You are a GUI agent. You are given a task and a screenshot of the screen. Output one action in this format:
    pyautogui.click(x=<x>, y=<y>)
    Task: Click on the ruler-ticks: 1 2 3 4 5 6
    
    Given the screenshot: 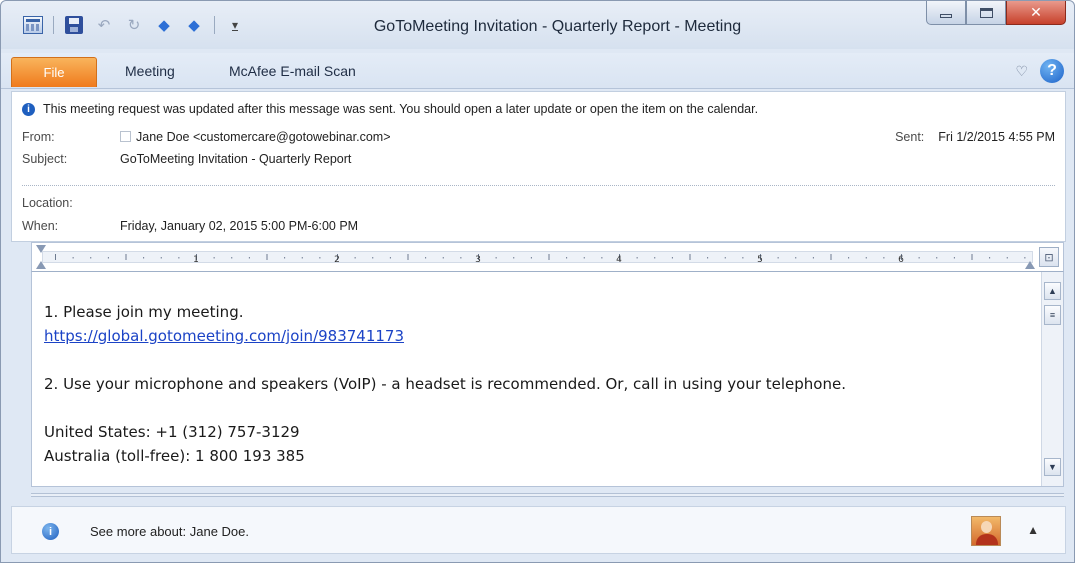 What is the action you would take?
    pyautogui.click(x=540, y=258)
    